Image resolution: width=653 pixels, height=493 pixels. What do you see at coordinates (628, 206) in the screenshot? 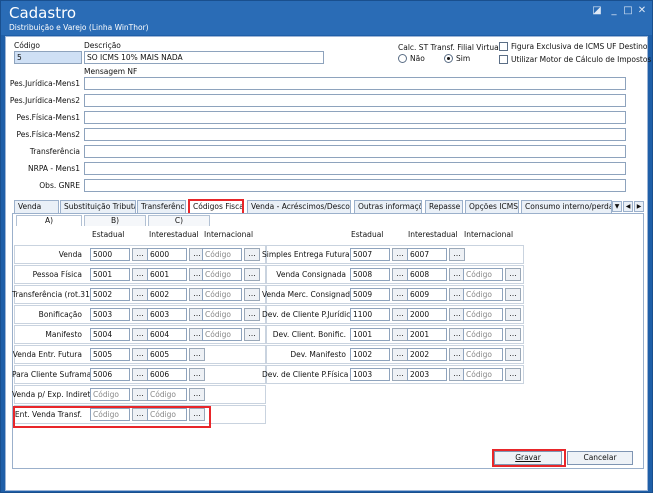
I see `tabs-scroll-left-icon: ◀` at bounding box center [628, 206].